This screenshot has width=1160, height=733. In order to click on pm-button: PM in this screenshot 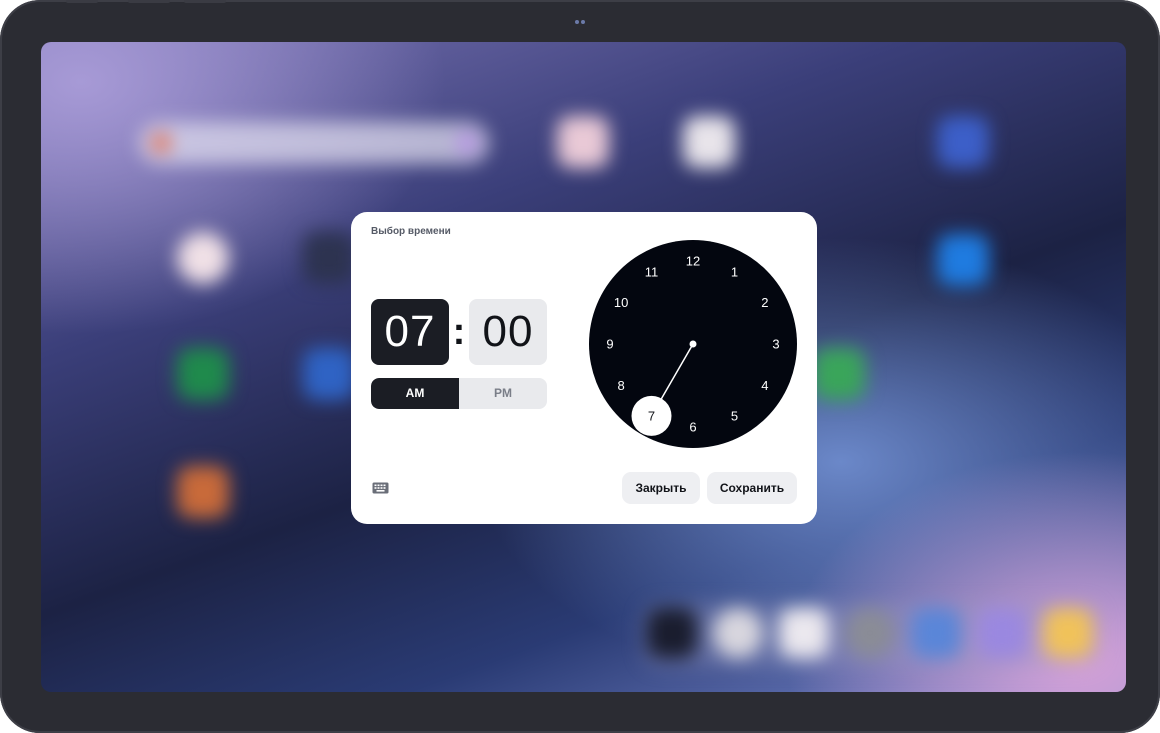, I will do `click(503, 393)`.